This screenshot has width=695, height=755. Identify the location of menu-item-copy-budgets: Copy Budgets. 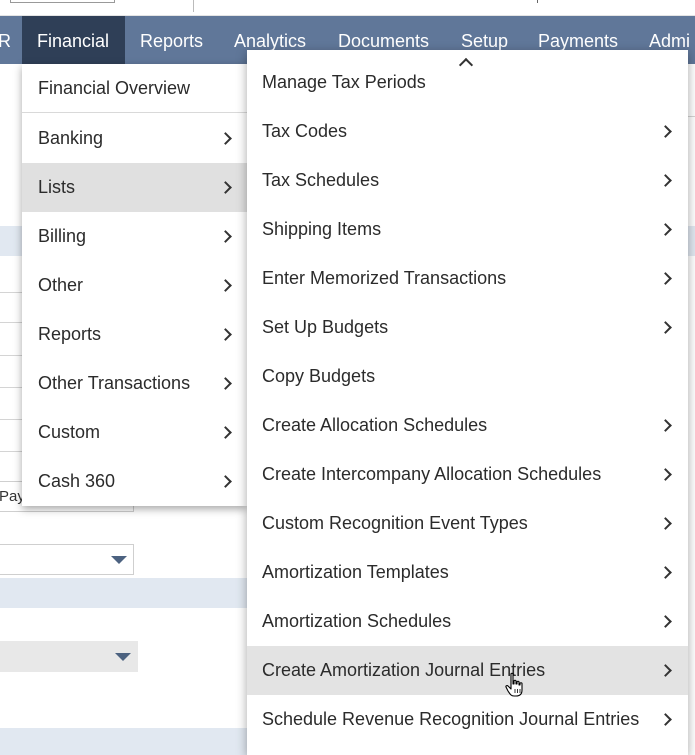
(467, 376).